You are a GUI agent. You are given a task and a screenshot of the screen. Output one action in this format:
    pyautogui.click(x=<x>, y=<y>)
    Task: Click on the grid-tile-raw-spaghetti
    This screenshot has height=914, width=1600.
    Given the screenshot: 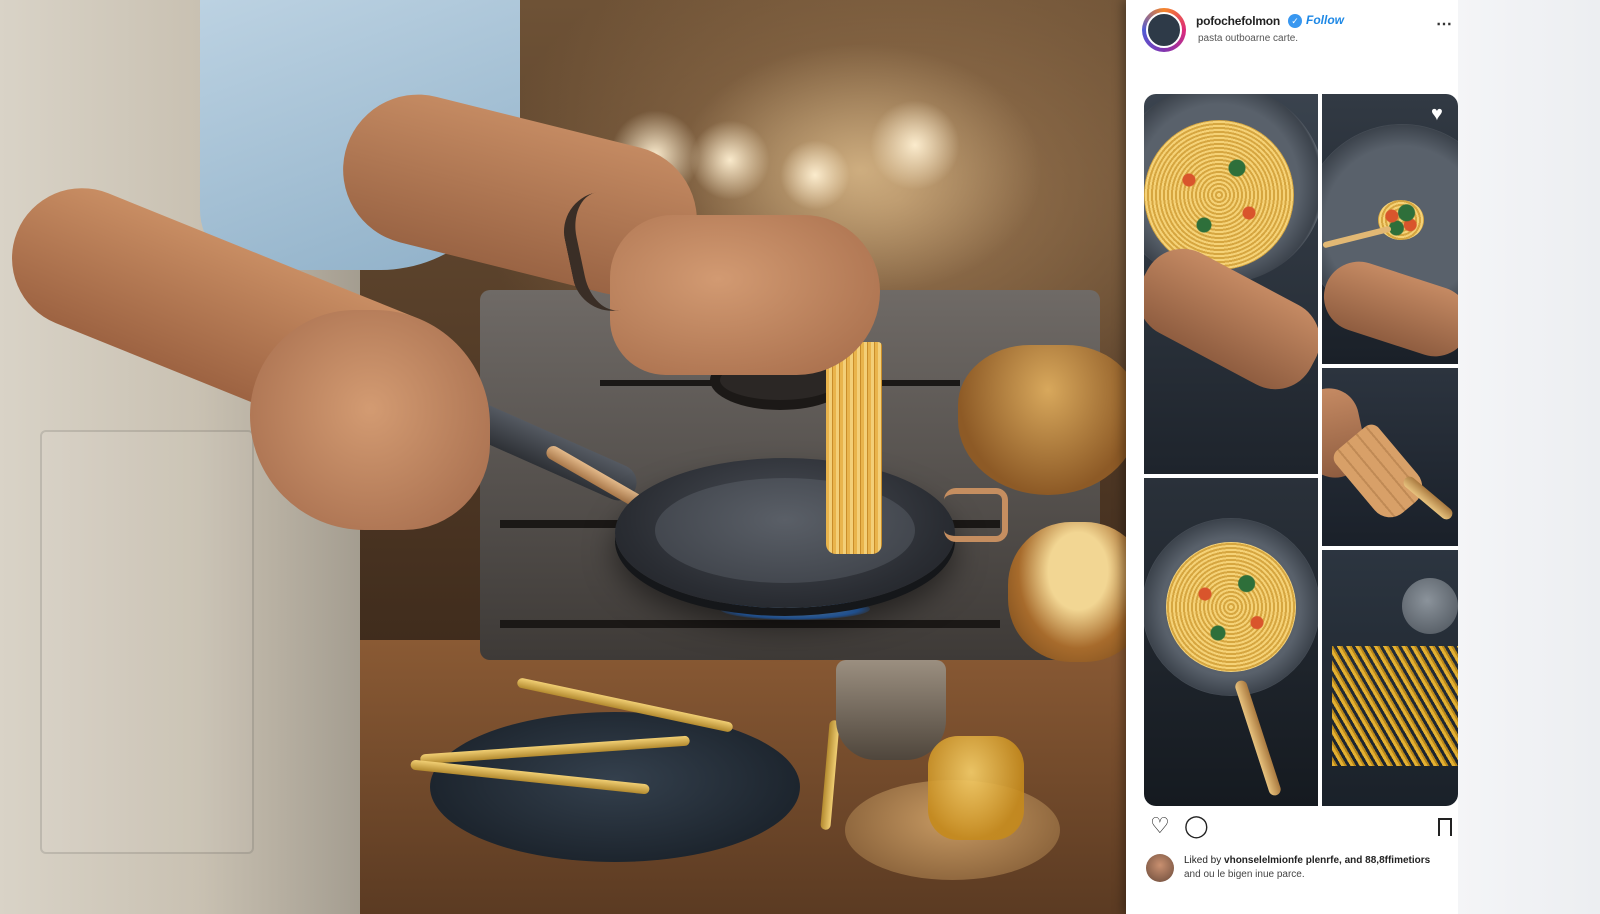 What is the action you would take?
    pyautogui.click(x=1390, y=678)
    